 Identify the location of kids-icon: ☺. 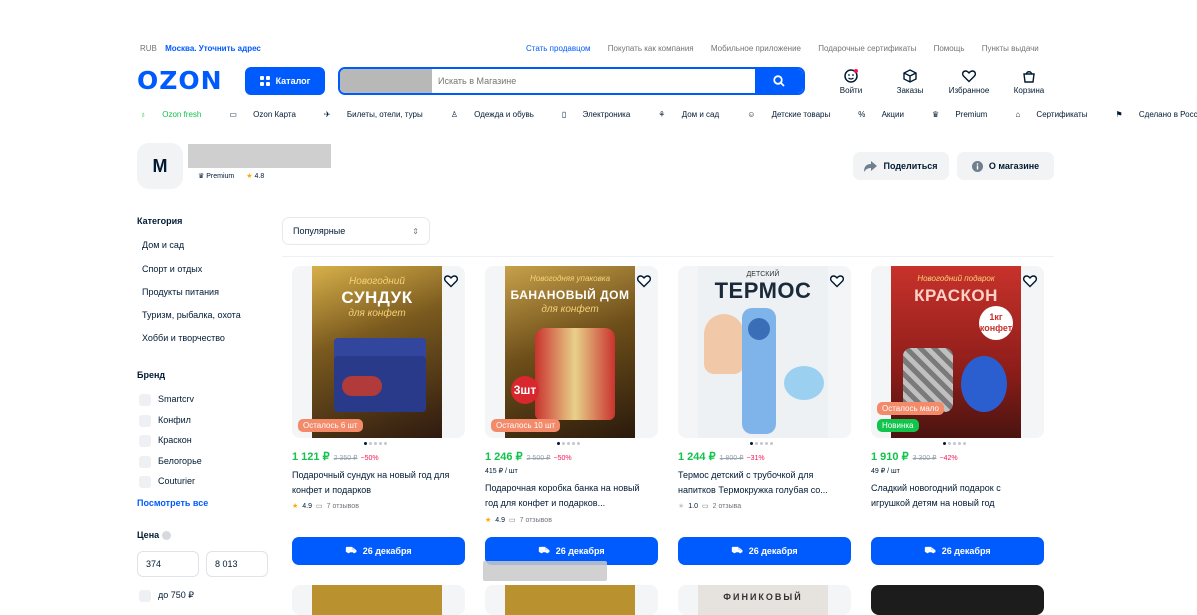
(752, 114).